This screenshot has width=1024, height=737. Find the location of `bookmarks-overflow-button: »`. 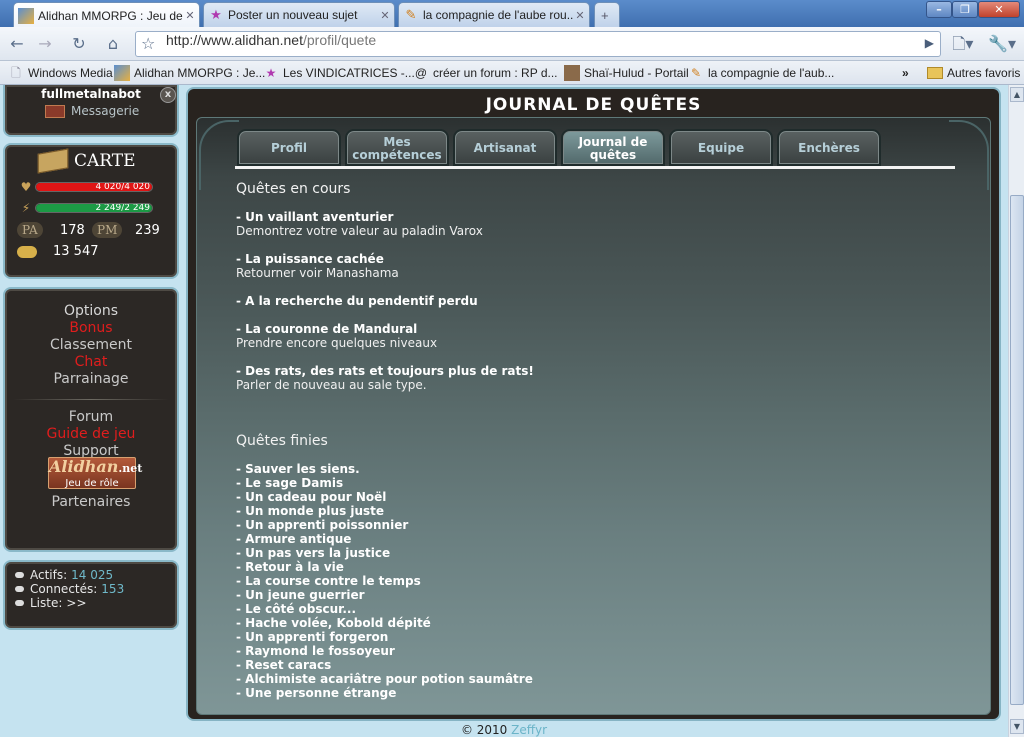

bookmarks-overflow-button: » is located at coordinates (905, 73).